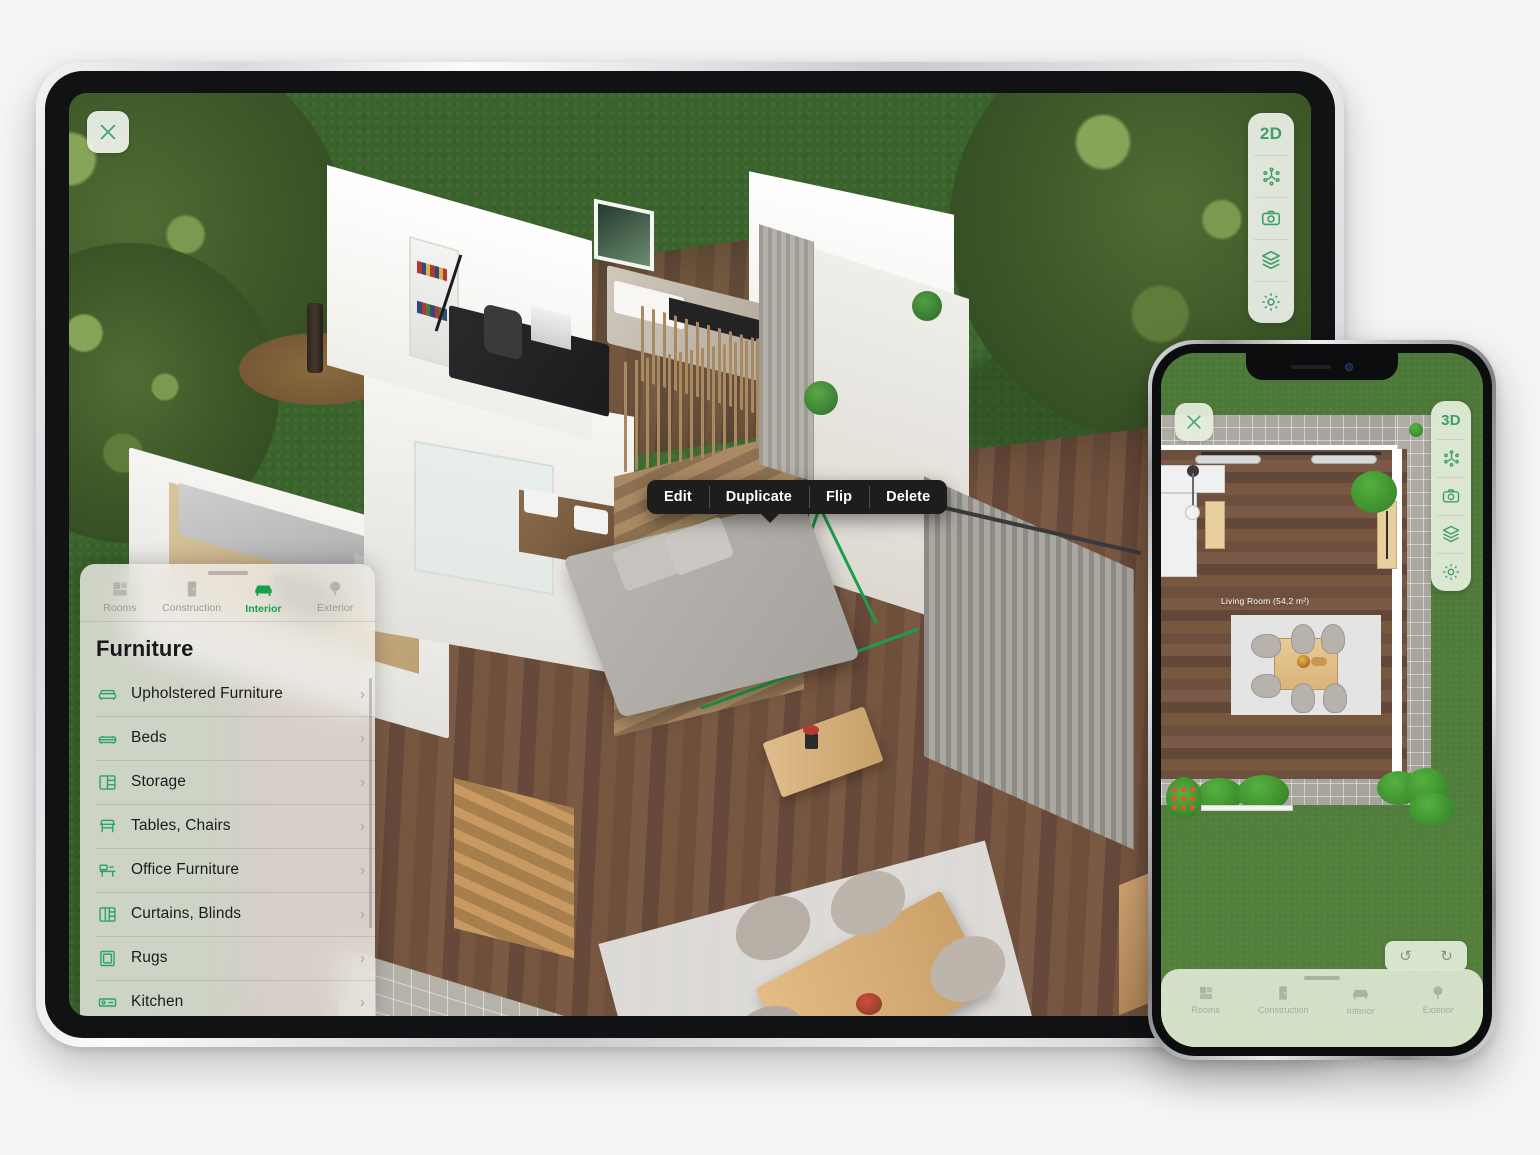 The image size is (1540, 1155). Describe the element at coordinates (227, 738) in the screenshot. I see `list-item: Beds ›` at that location.